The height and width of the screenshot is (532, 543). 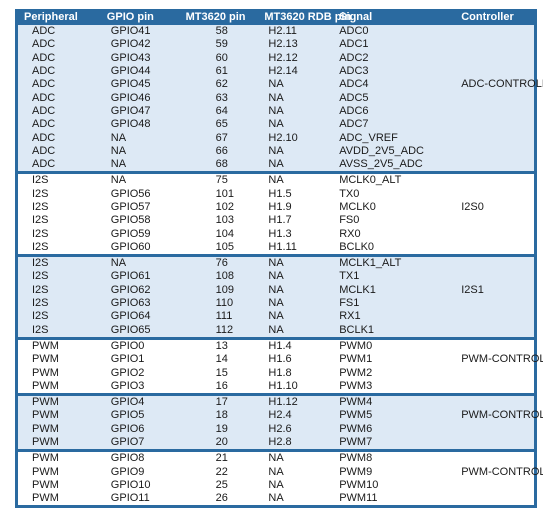 I want to click on cell-gpio-pin: GPIO4, so click(x=136, y=401).